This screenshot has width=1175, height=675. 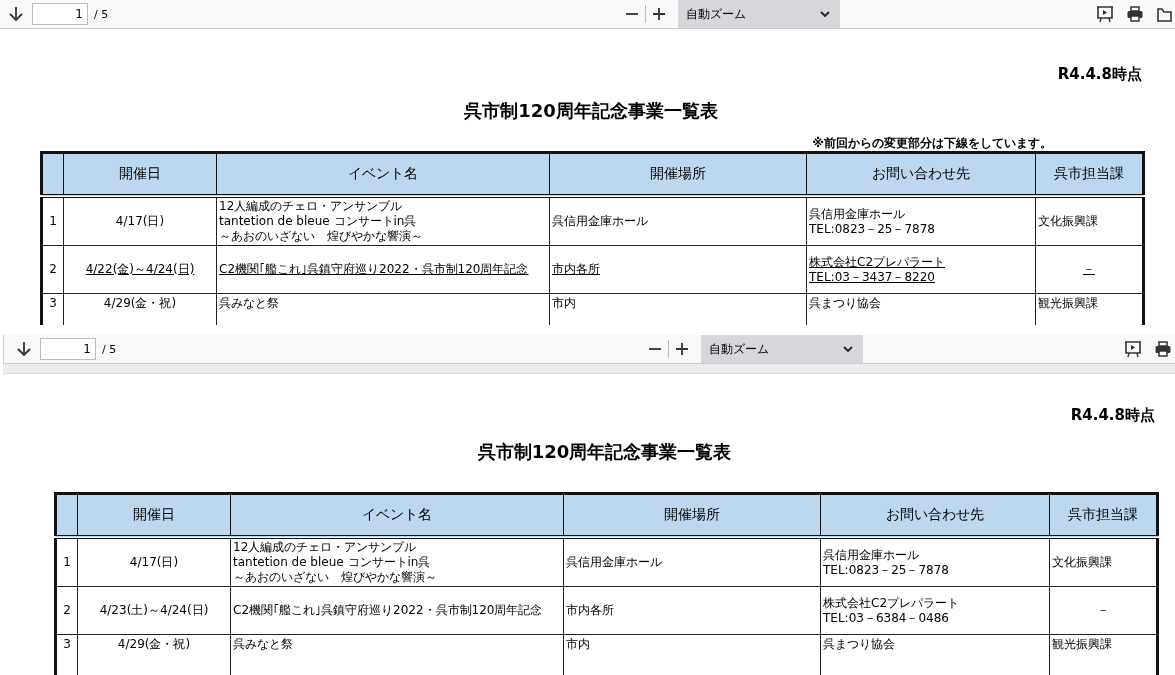 What do you see at coordinates (154, 610) in the screenshot?
I see `date-cell: 4/23(土)～4/24(日)` at bounding box center [154, 610].